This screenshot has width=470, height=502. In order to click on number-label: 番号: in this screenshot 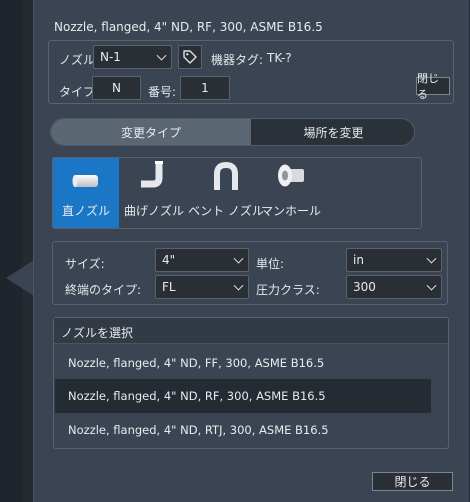, I will do `click(162, 92)`.